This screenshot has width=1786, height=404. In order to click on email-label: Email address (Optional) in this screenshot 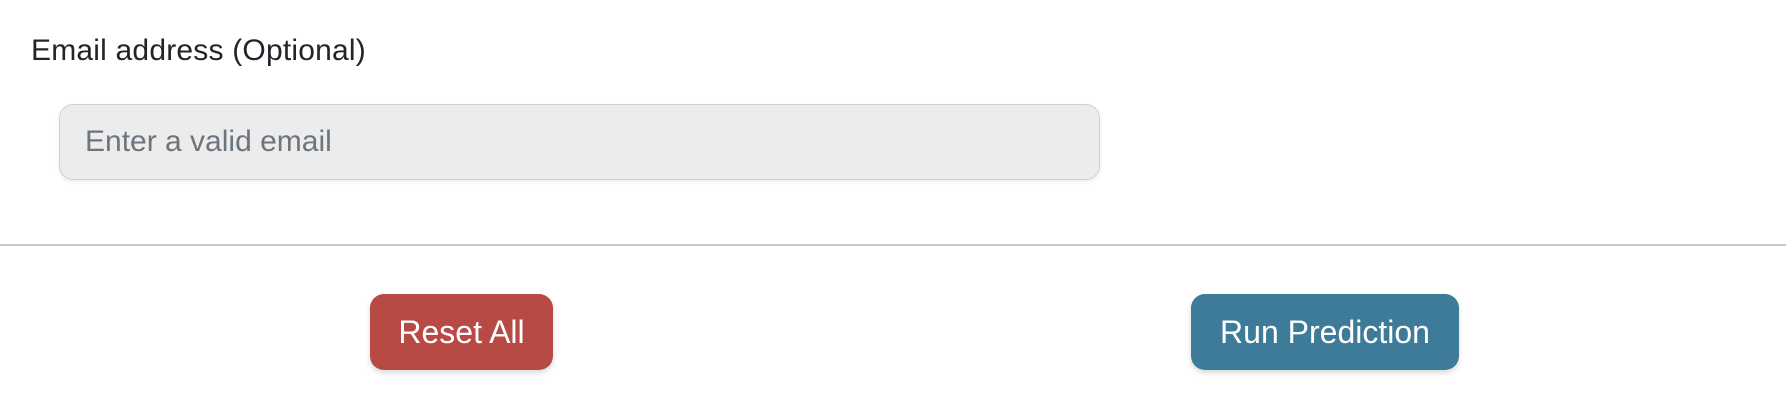, I will do `click(198, 50)`.